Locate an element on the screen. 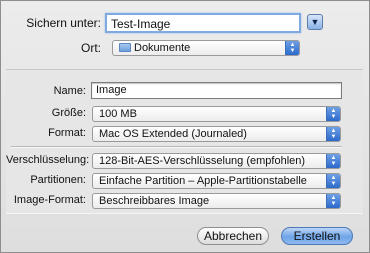  name-input: Image is located at coordinates (216, 90).